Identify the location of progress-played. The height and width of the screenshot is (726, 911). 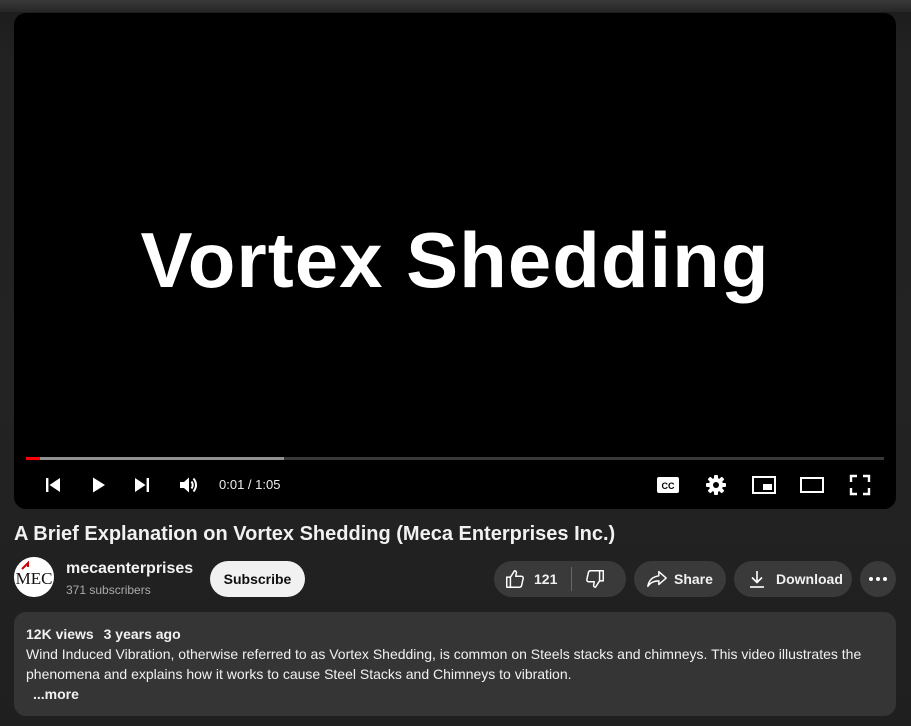
(33, 458).